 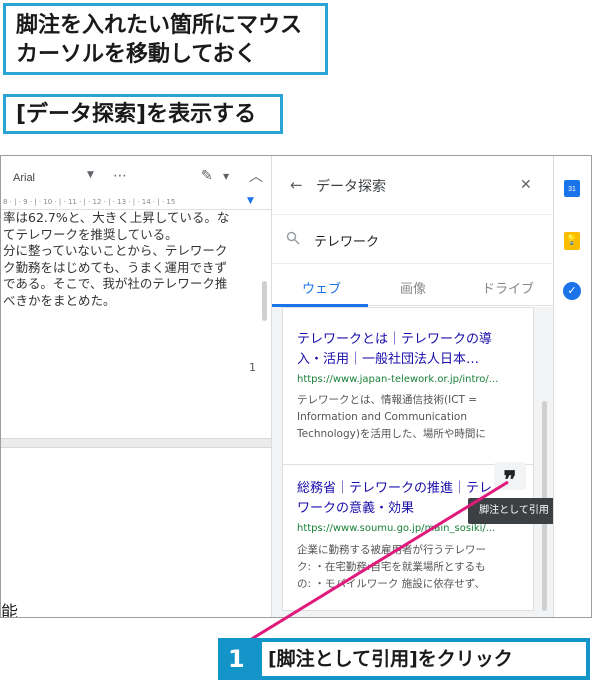 What do you see at coordinates (120, 176) in the screenshot?
I see `more-icon: ⋯` at bounding box center [120, 176].